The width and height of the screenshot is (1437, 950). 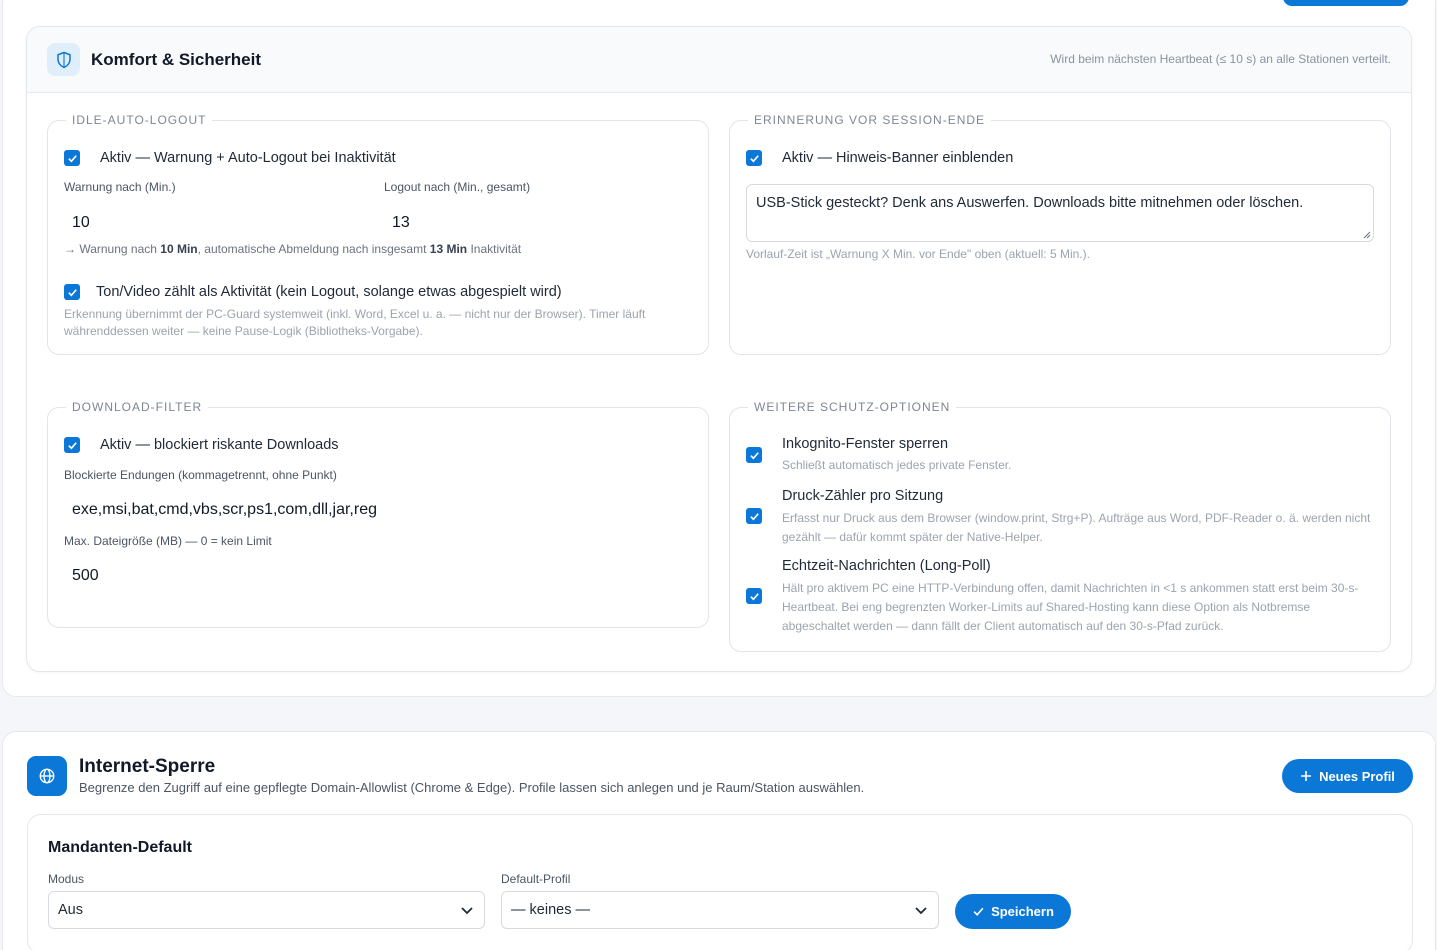 What do you see at coordinates (870, 120) in the screenshot?
I see `reminder-legend: ERINNERUNG VOR SESSION-ENDE` at bounding box center [870, 120].